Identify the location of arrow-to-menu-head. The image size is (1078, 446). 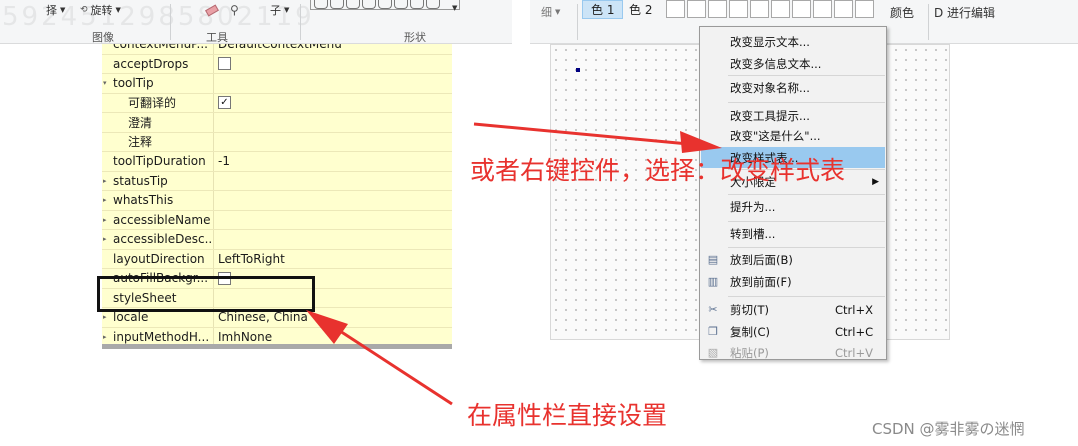
(701, 142).